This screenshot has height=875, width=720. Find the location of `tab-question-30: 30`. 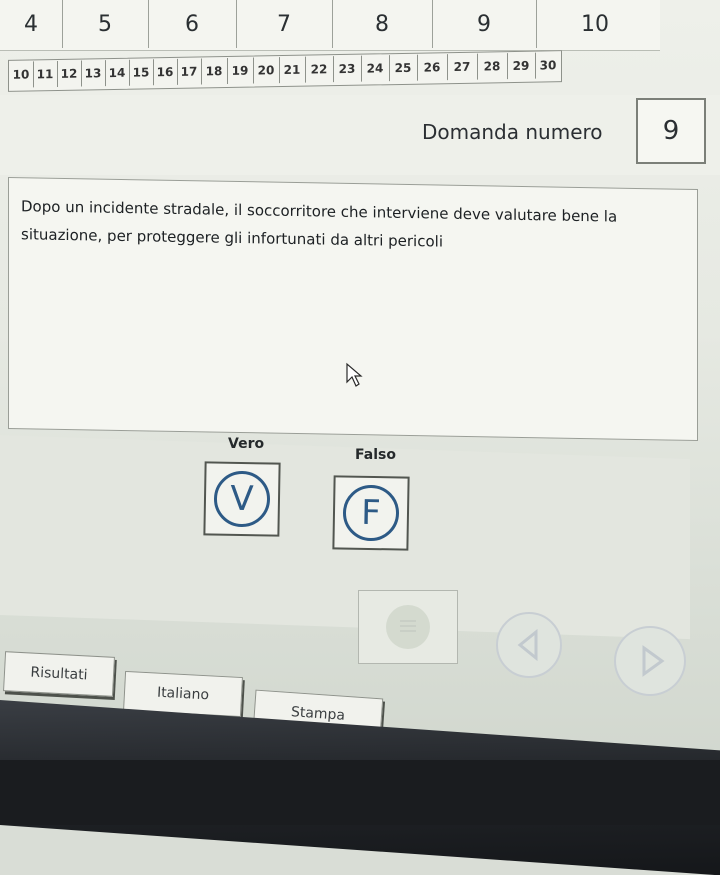

tab-question-30: 30 is located at coordinates (548, 65).